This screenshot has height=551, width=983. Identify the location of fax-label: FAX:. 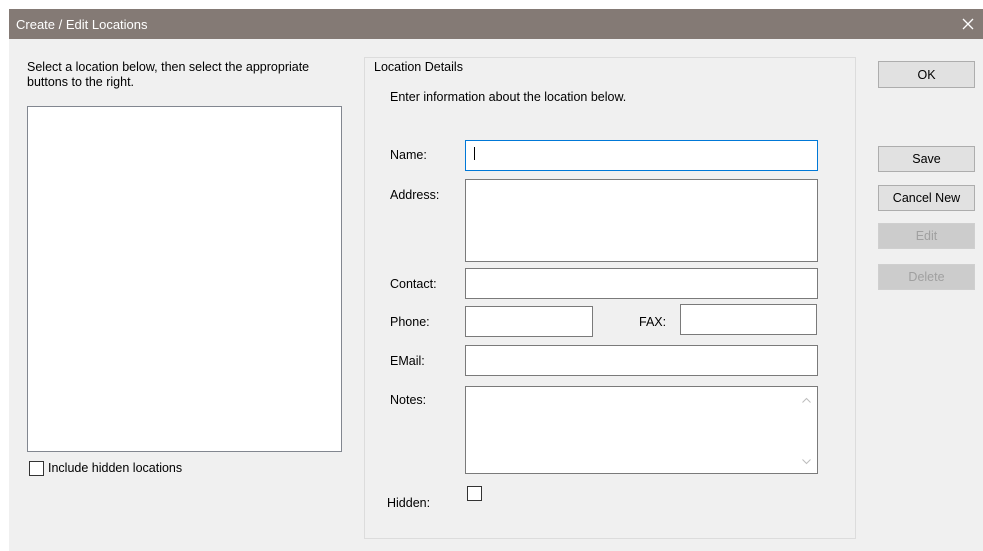
(653, 322).